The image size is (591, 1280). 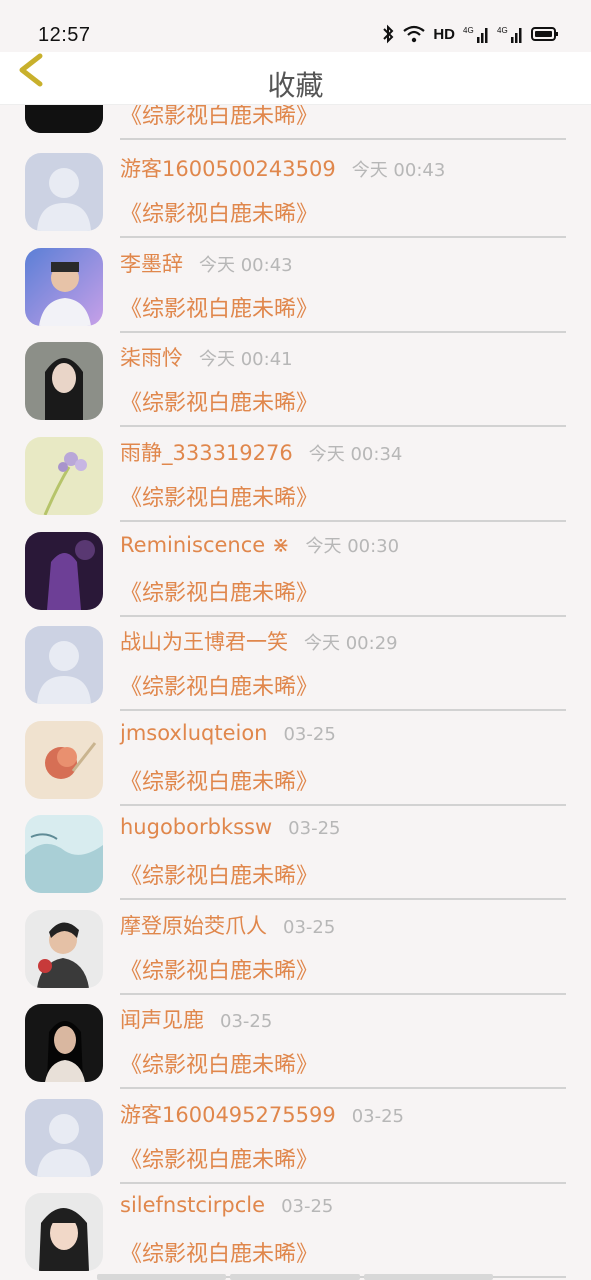 What do you see at coordinates (295, 1136) in the screenshot?
I see `list-item: 游客1600495275599 03-25 《综影视白鹿未晞》` at bounding box center [295, 1136].